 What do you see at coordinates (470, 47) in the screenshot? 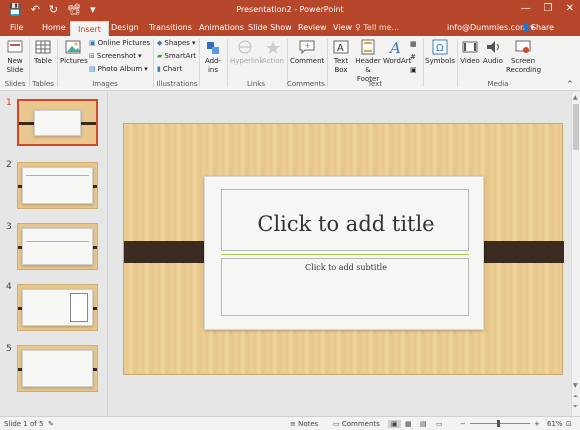
I see `video-icon` at bounding box center [470, 47].